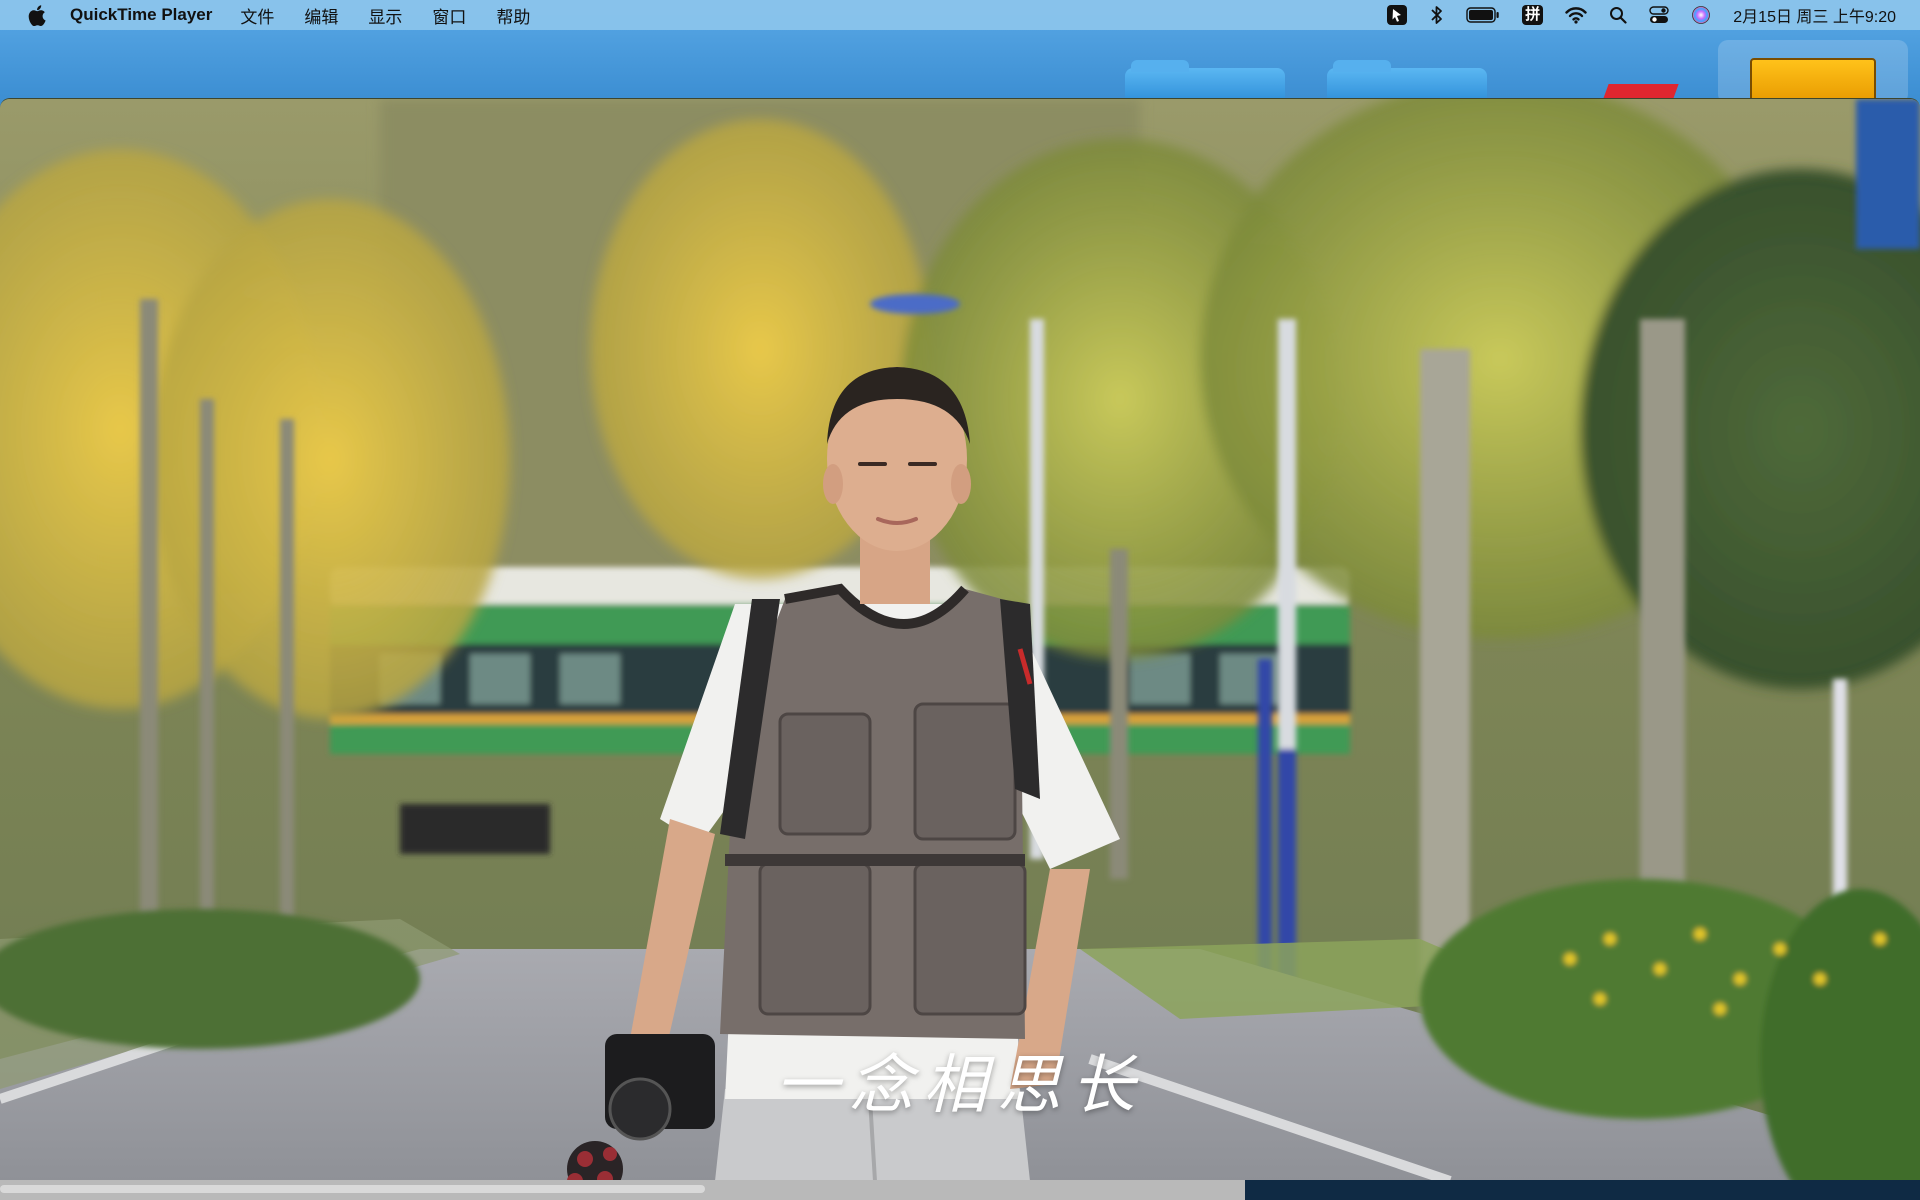  Describe the element at coordinates (1814, 15) in the screenshot. I see `menu-bar-clock: 2月15日 周三 上午9:20` at that location.